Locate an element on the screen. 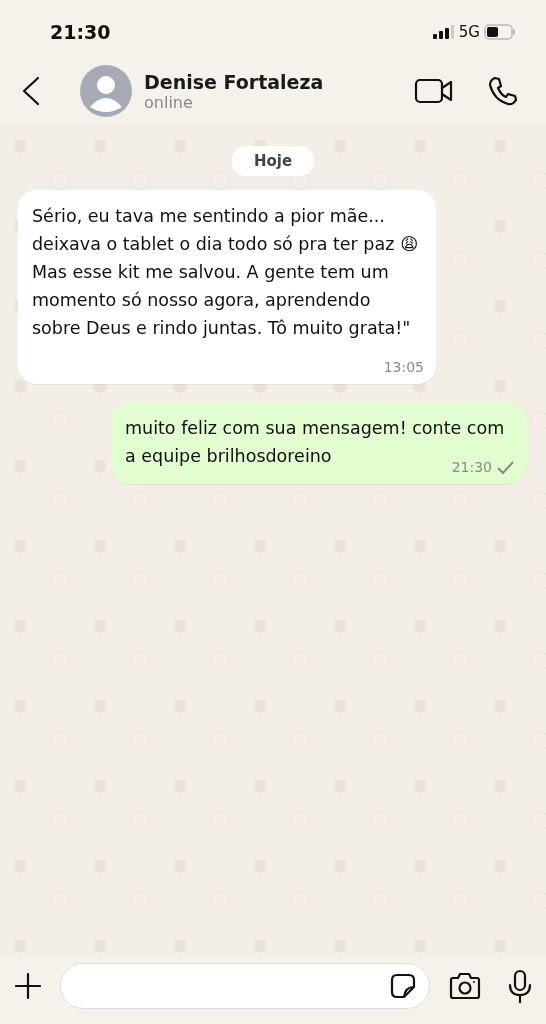  date-chip: Hoje is located at coordinates (273, 161).